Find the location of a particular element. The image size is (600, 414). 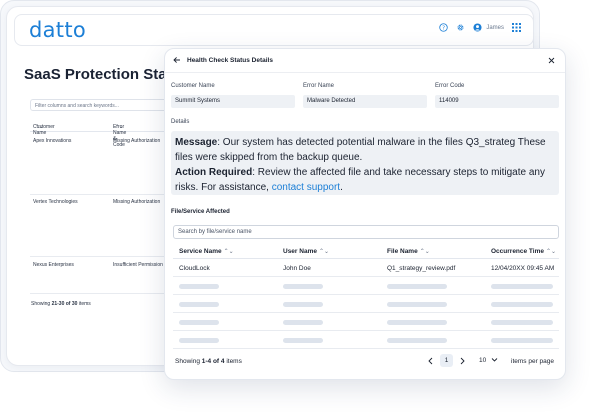

current-page-button: 1 is located at coordinates (446, 360).